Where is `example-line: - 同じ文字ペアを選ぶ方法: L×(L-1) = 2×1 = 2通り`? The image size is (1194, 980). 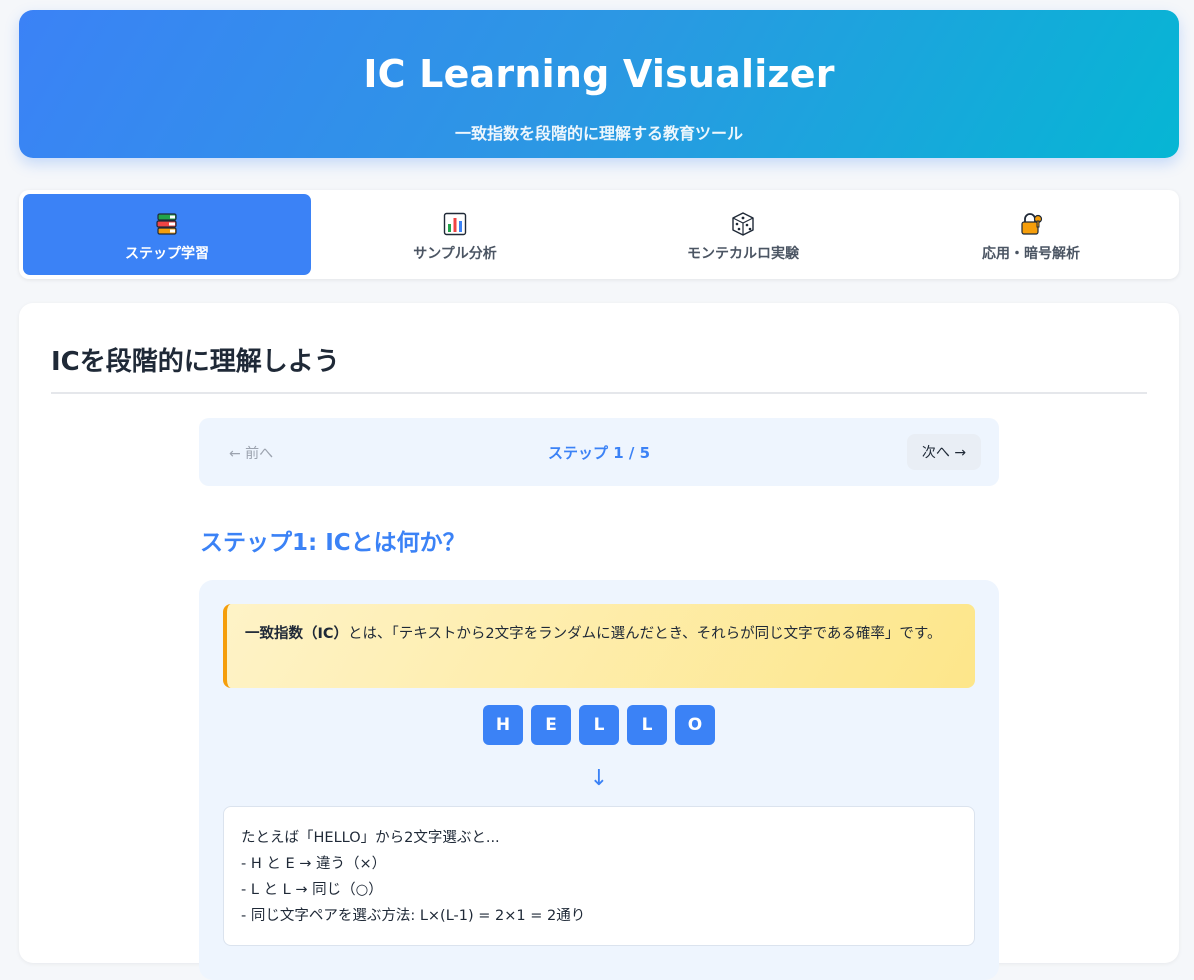
example-line: - 同じ文字ペアを選ぶ方法: L×(L-1) = 2×1 = 2通り is located at coordinates (413, 916).